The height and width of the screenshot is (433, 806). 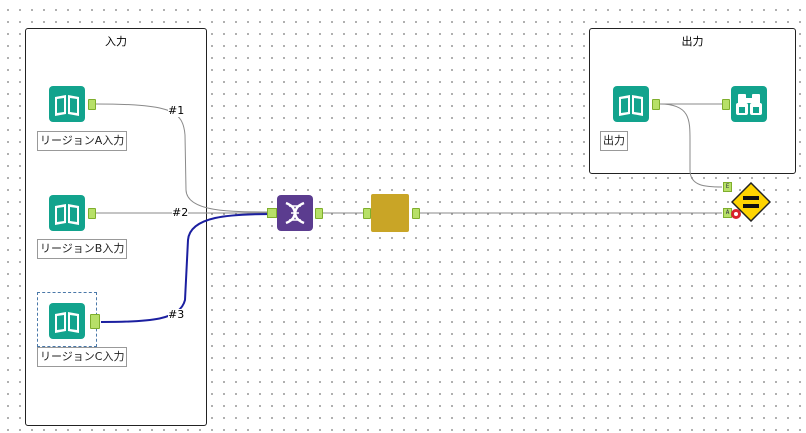 I want to click on output-tool-label: 出力, so click(x=614, y=141).